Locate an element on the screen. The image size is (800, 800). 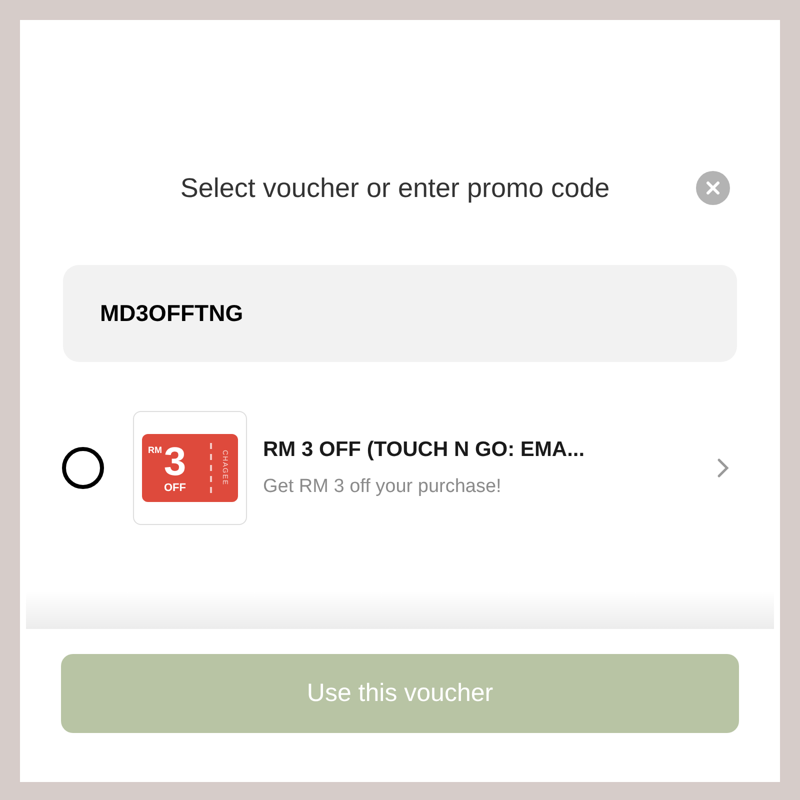
close-button is located at coordinates (713, 188).